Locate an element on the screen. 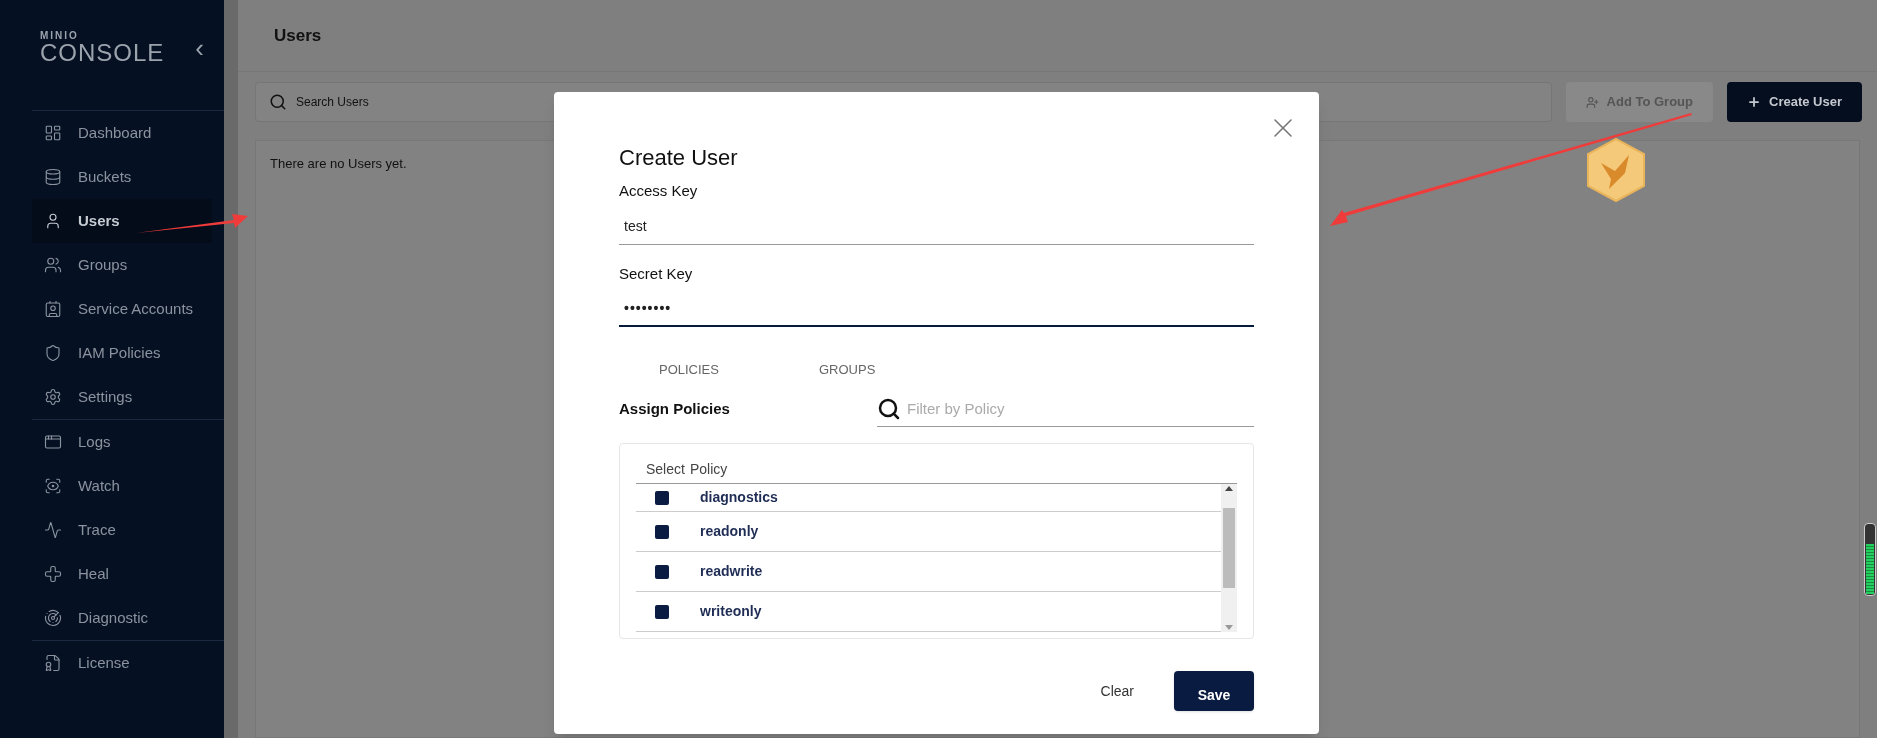 The height and width of the screenshot is (738, 1877). filter-field: Filter by Policy is located at coordinates (1080, 408).